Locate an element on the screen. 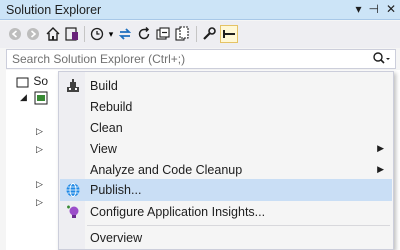 The height and width of the screenshot is (250, 400). menu-item-label: Clean is located at coordinates (106, 128).